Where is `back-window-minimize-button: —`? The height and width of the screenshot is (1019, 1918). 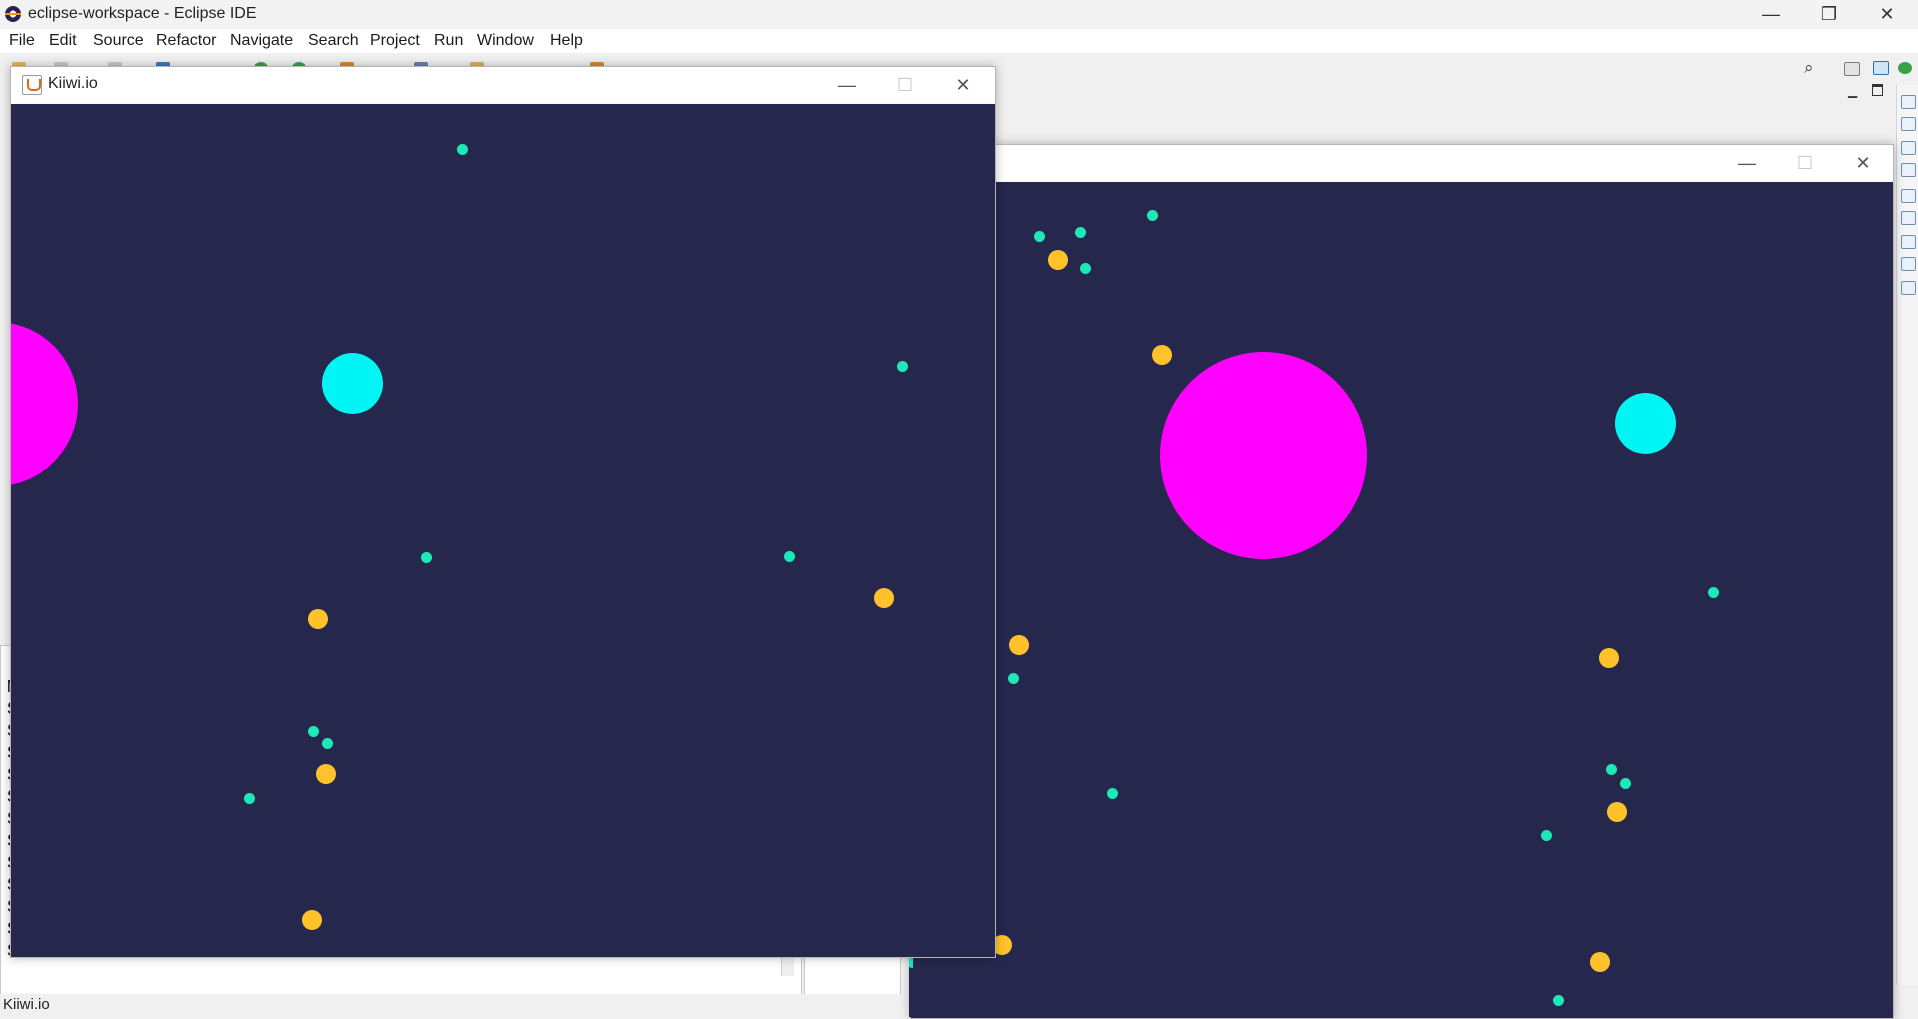 back-window-minimize-button: — is located at coordinates (1747, 163).